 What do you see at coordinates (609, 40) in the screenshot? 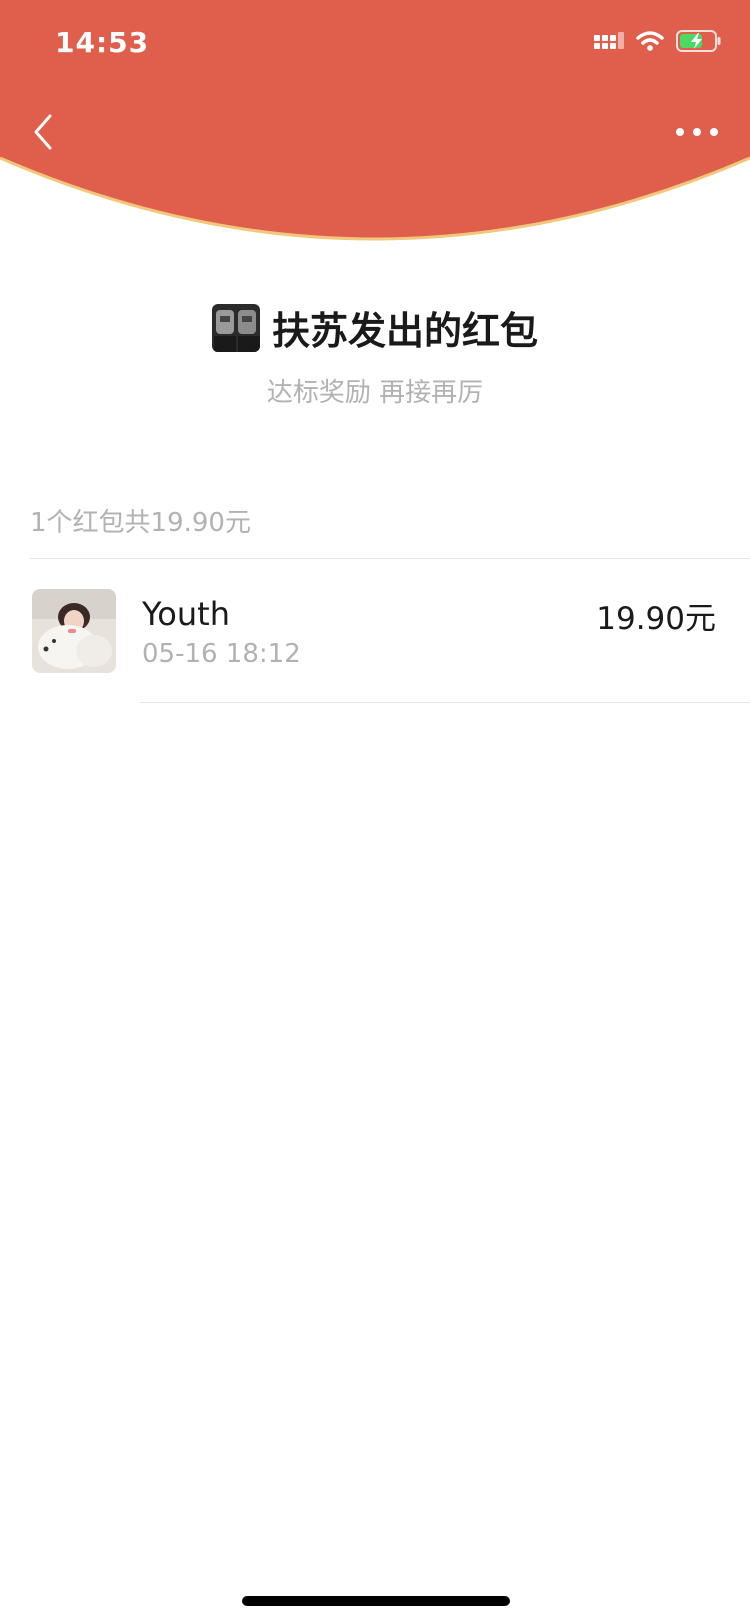
I see `signal-icon` at bounding box center [609, 40].